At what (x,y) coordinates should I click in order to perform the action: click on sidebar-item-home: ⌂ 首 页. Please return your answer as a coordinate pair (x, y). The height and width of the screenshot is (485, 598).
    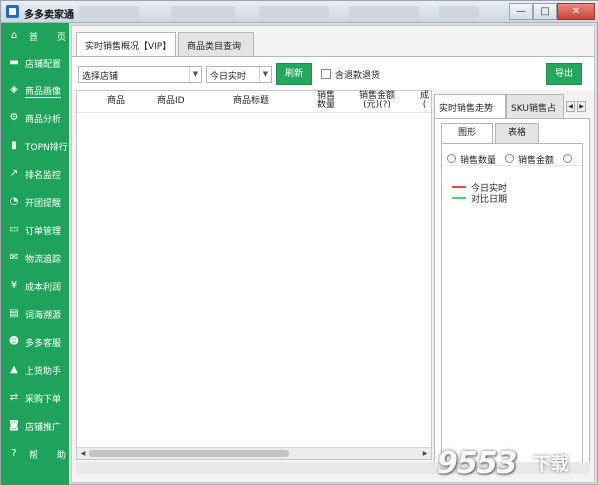
    Looking at the image, I should click on (35, 36).